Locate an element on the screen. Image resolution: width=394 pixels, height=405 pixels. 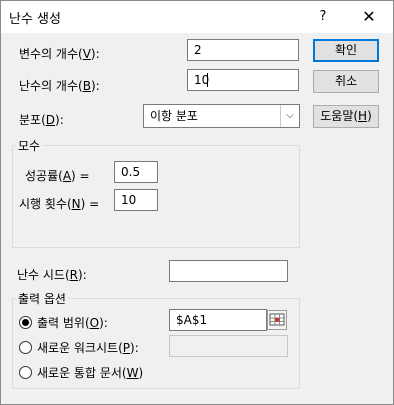
distribution-label: 분포(D): is located at coordinates (41, 120).